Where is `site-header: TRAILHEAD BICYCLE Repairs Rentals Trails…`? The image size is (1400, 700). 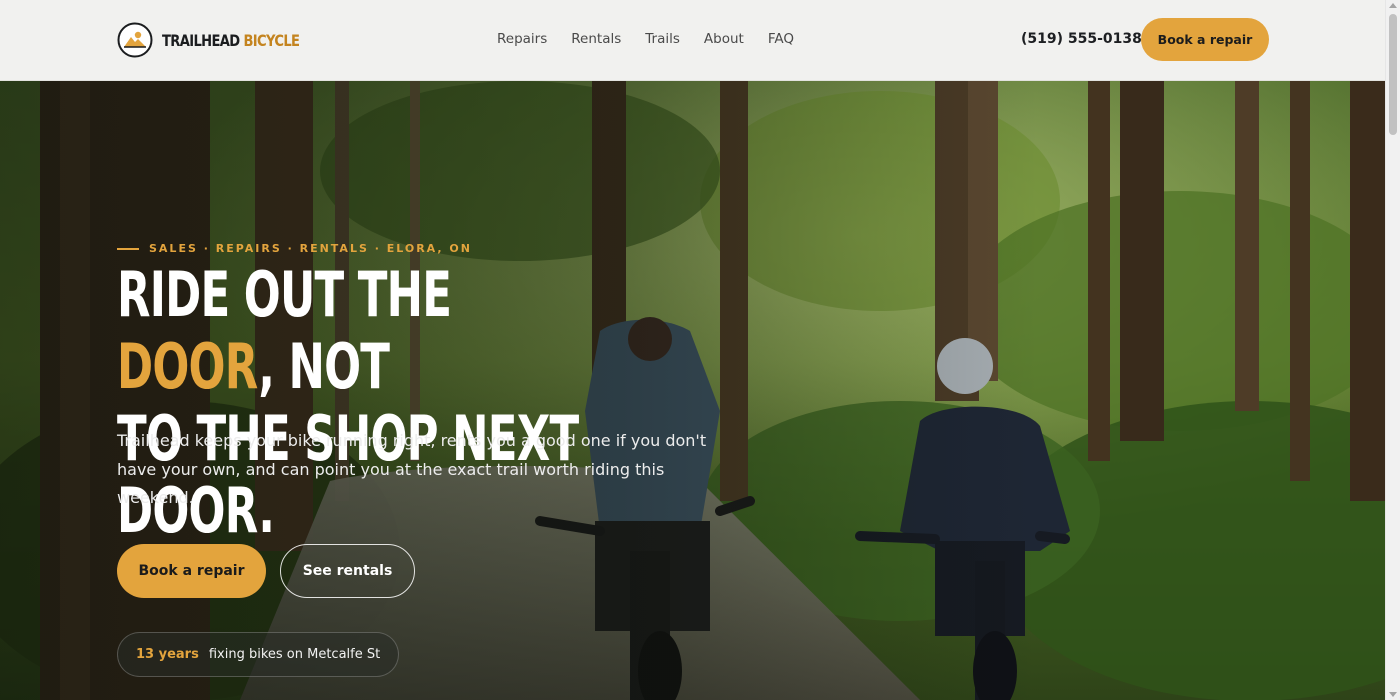
site-header: TRAILHEAD BICYCLE Repairs Rentals Trails… is located at coordinates (692, 40).